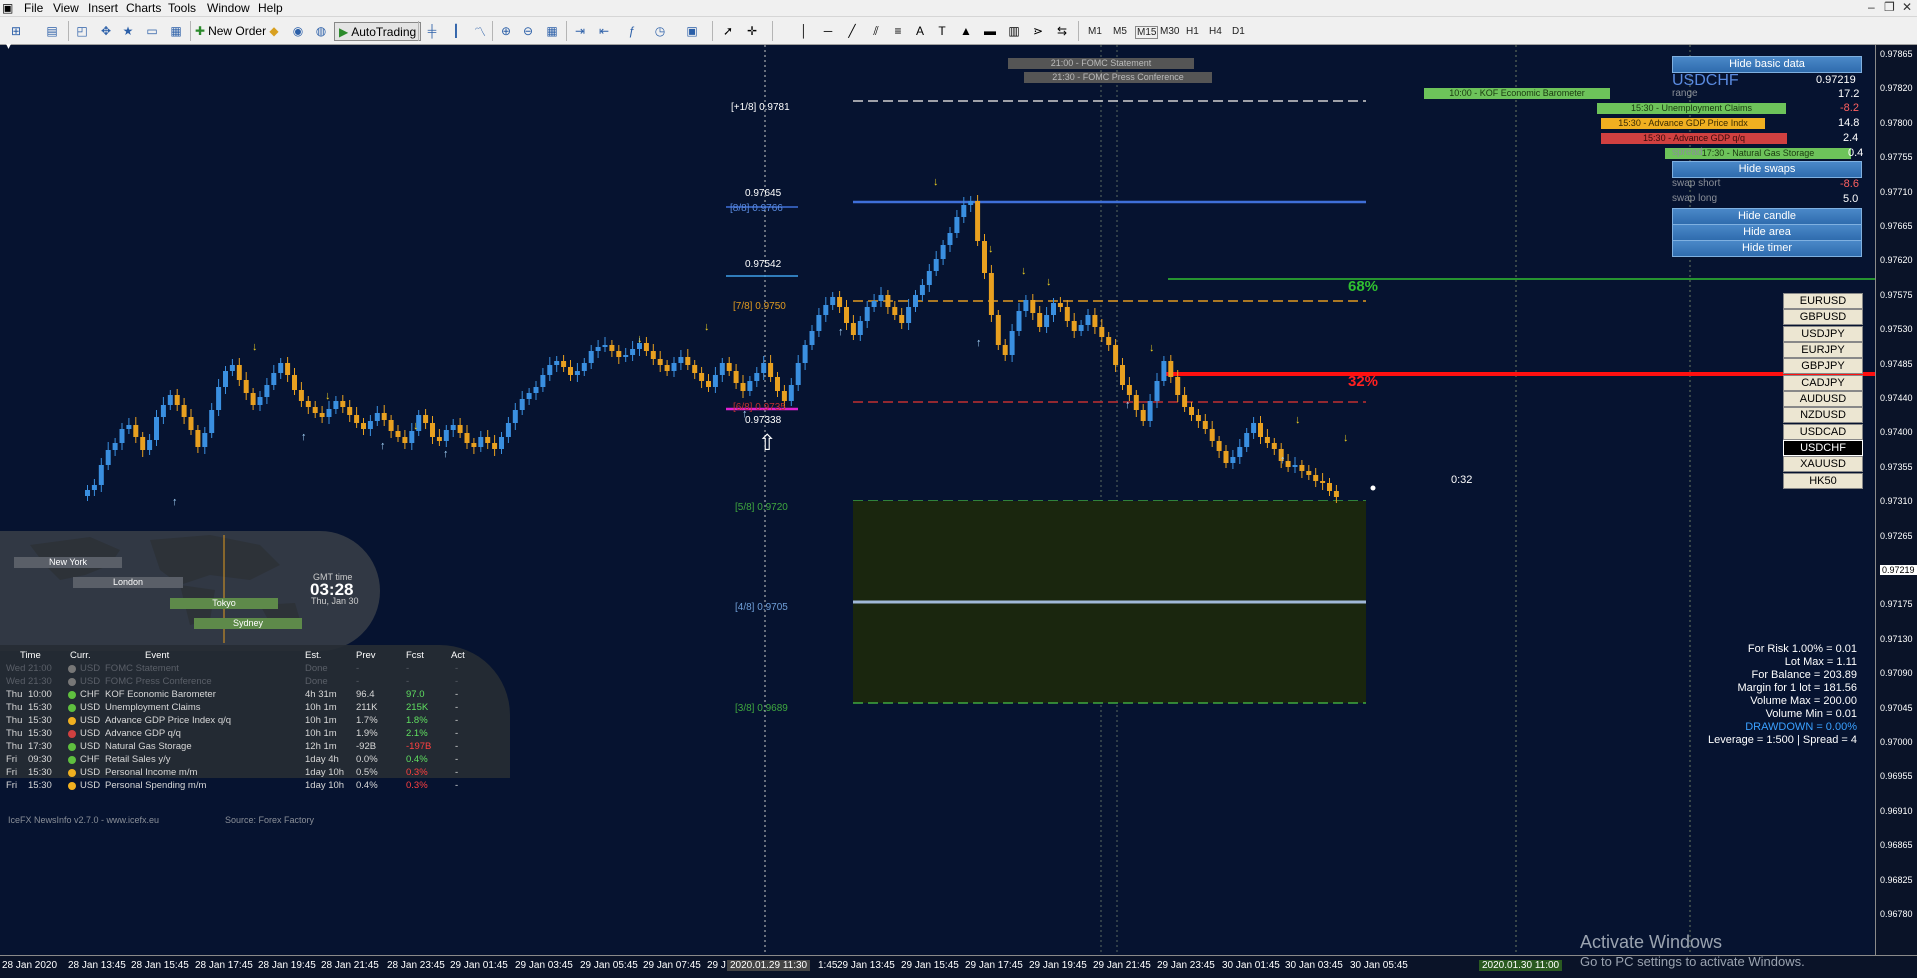 The width and height of the screenshot is (1917, 978). What do you see at coordinates (1683, 123) in the screenshot?
I see `event-bar: 15:30 - Advance GDP Price Indx` at bounding box center [1683, 123].